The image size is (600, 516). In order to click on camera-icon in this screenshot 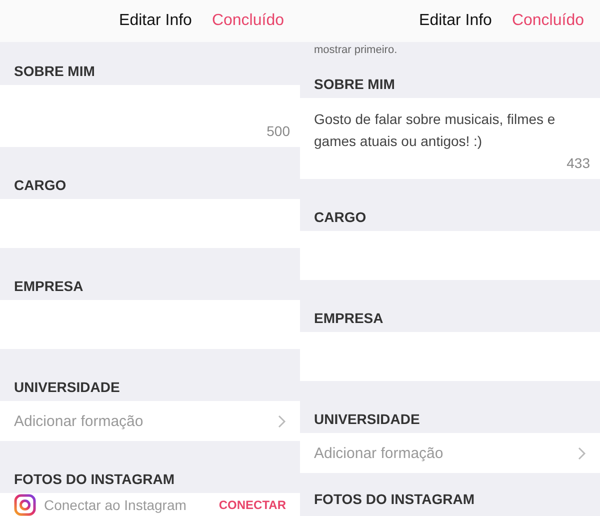, I will do `click(25, 505)`.